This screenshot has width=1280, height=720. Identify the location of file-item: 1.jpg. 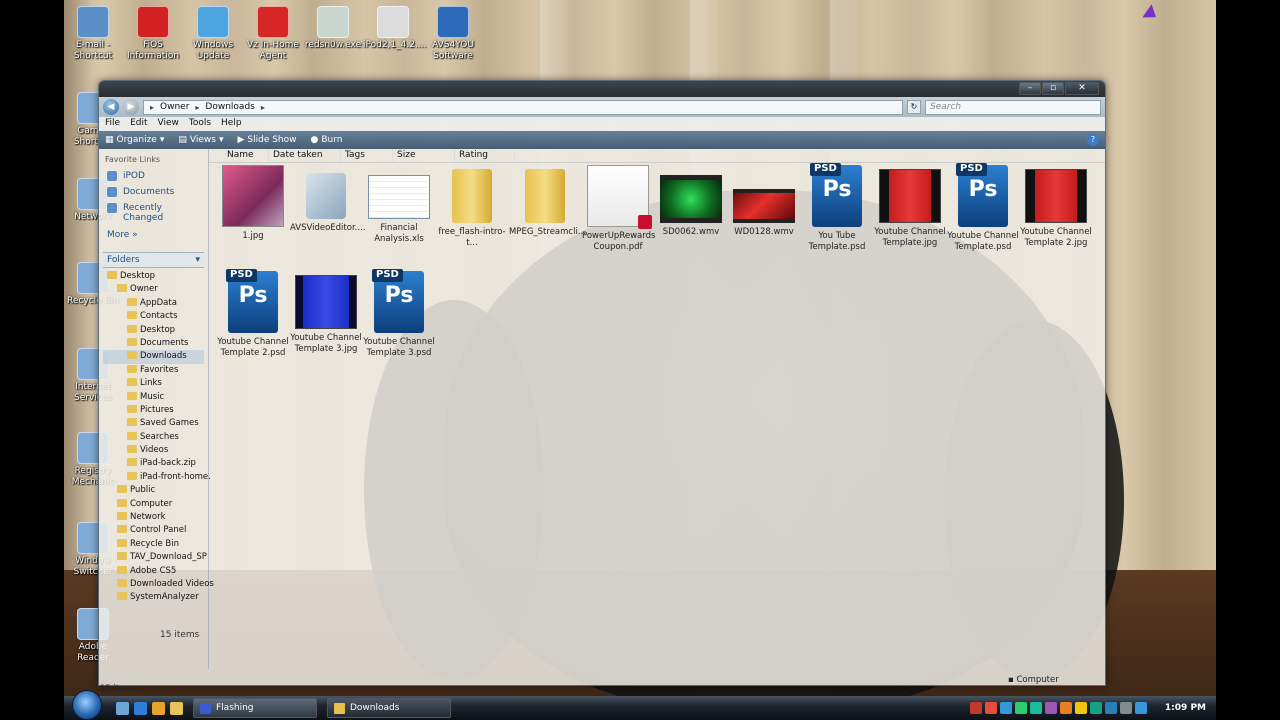
(253, 203).